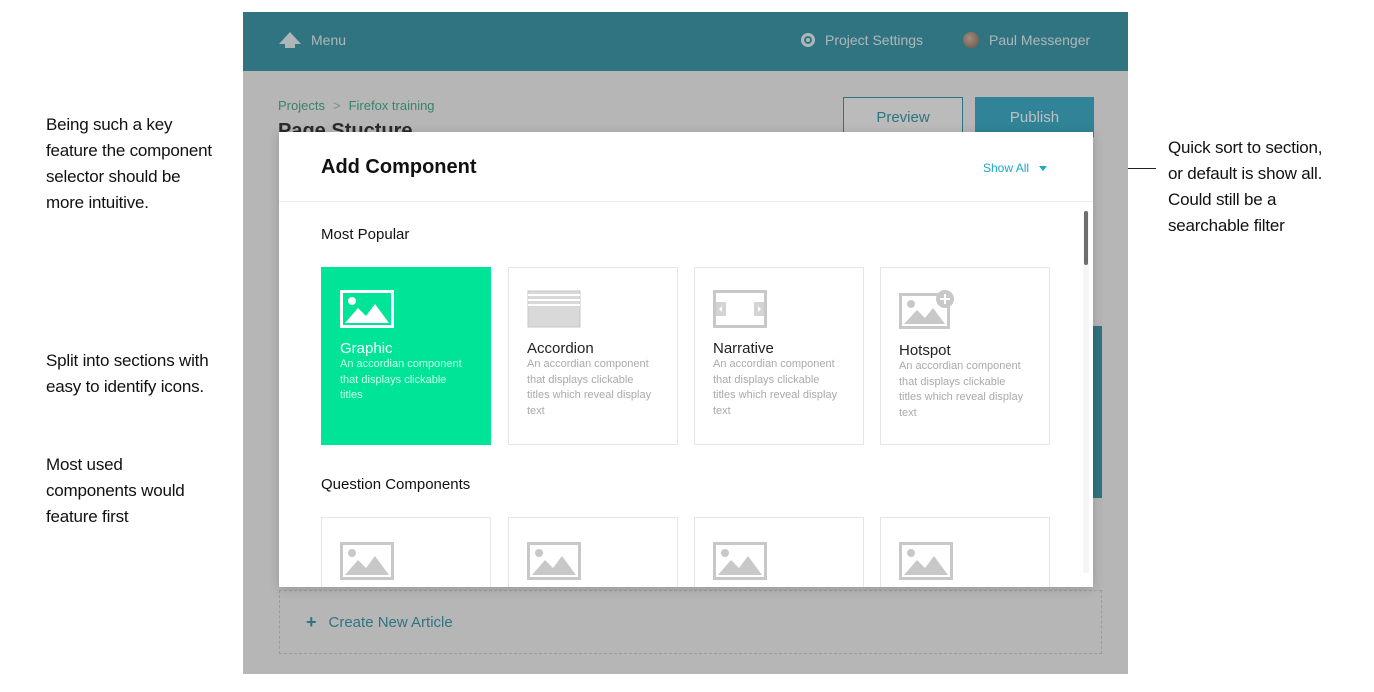 This screenshot has height=692, width=1374. Describe the element at coordinates (743, 348) in the screenshot. I see `card-name: Narrative` at that location.